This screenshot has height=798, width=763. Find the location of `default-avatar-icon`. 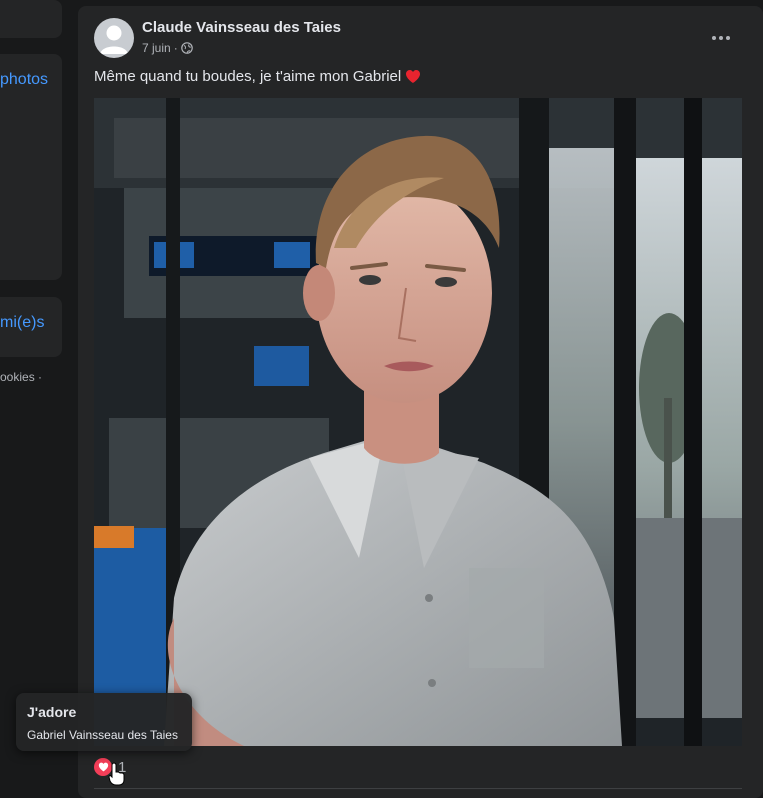

default-avatar-icon is located at coordinates (114, 39).